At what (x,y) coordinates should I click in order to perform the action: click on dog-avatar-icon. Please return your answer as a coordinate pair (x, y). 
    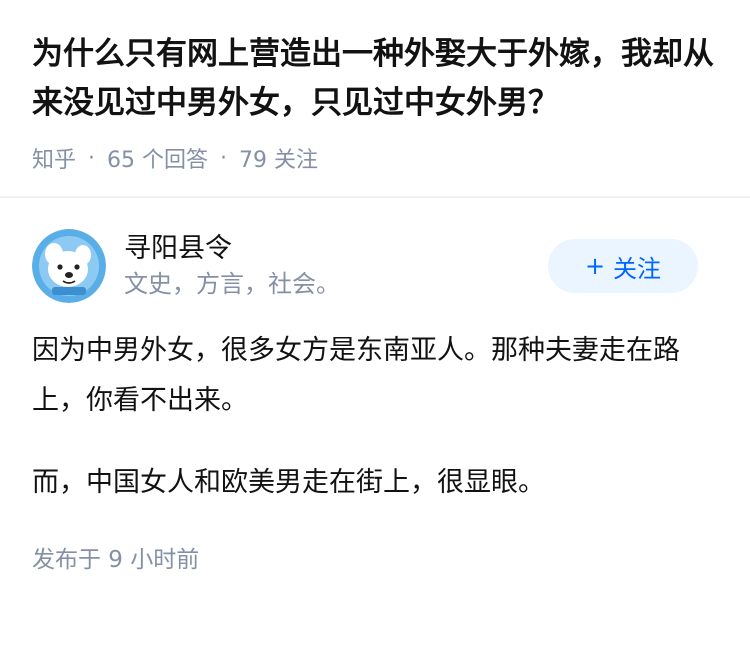
    Looking at the image, I should click on (69, 266).